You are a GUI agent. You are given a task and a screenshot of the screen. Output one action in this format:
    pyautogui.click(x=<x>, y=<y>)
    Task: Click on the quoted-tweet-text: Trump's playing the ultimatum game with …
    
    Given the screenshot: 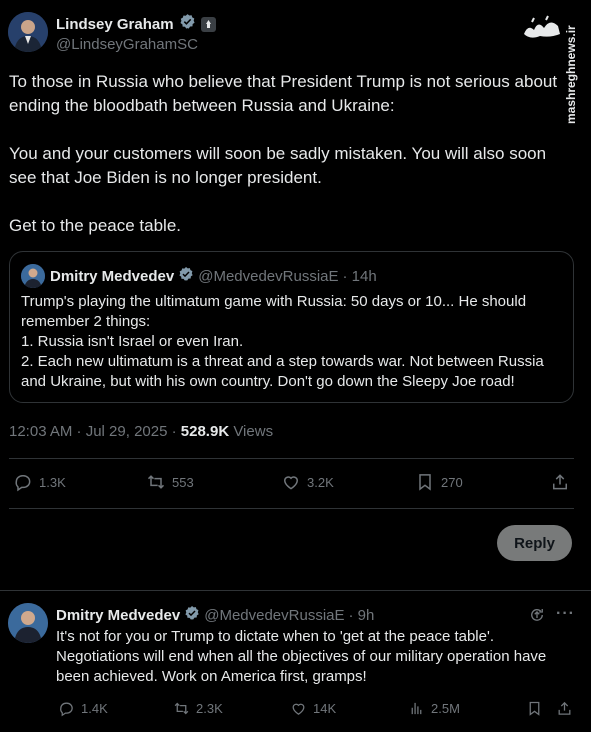 What is the action you would take?
    pyautogui.click(x=291, y=342)
    